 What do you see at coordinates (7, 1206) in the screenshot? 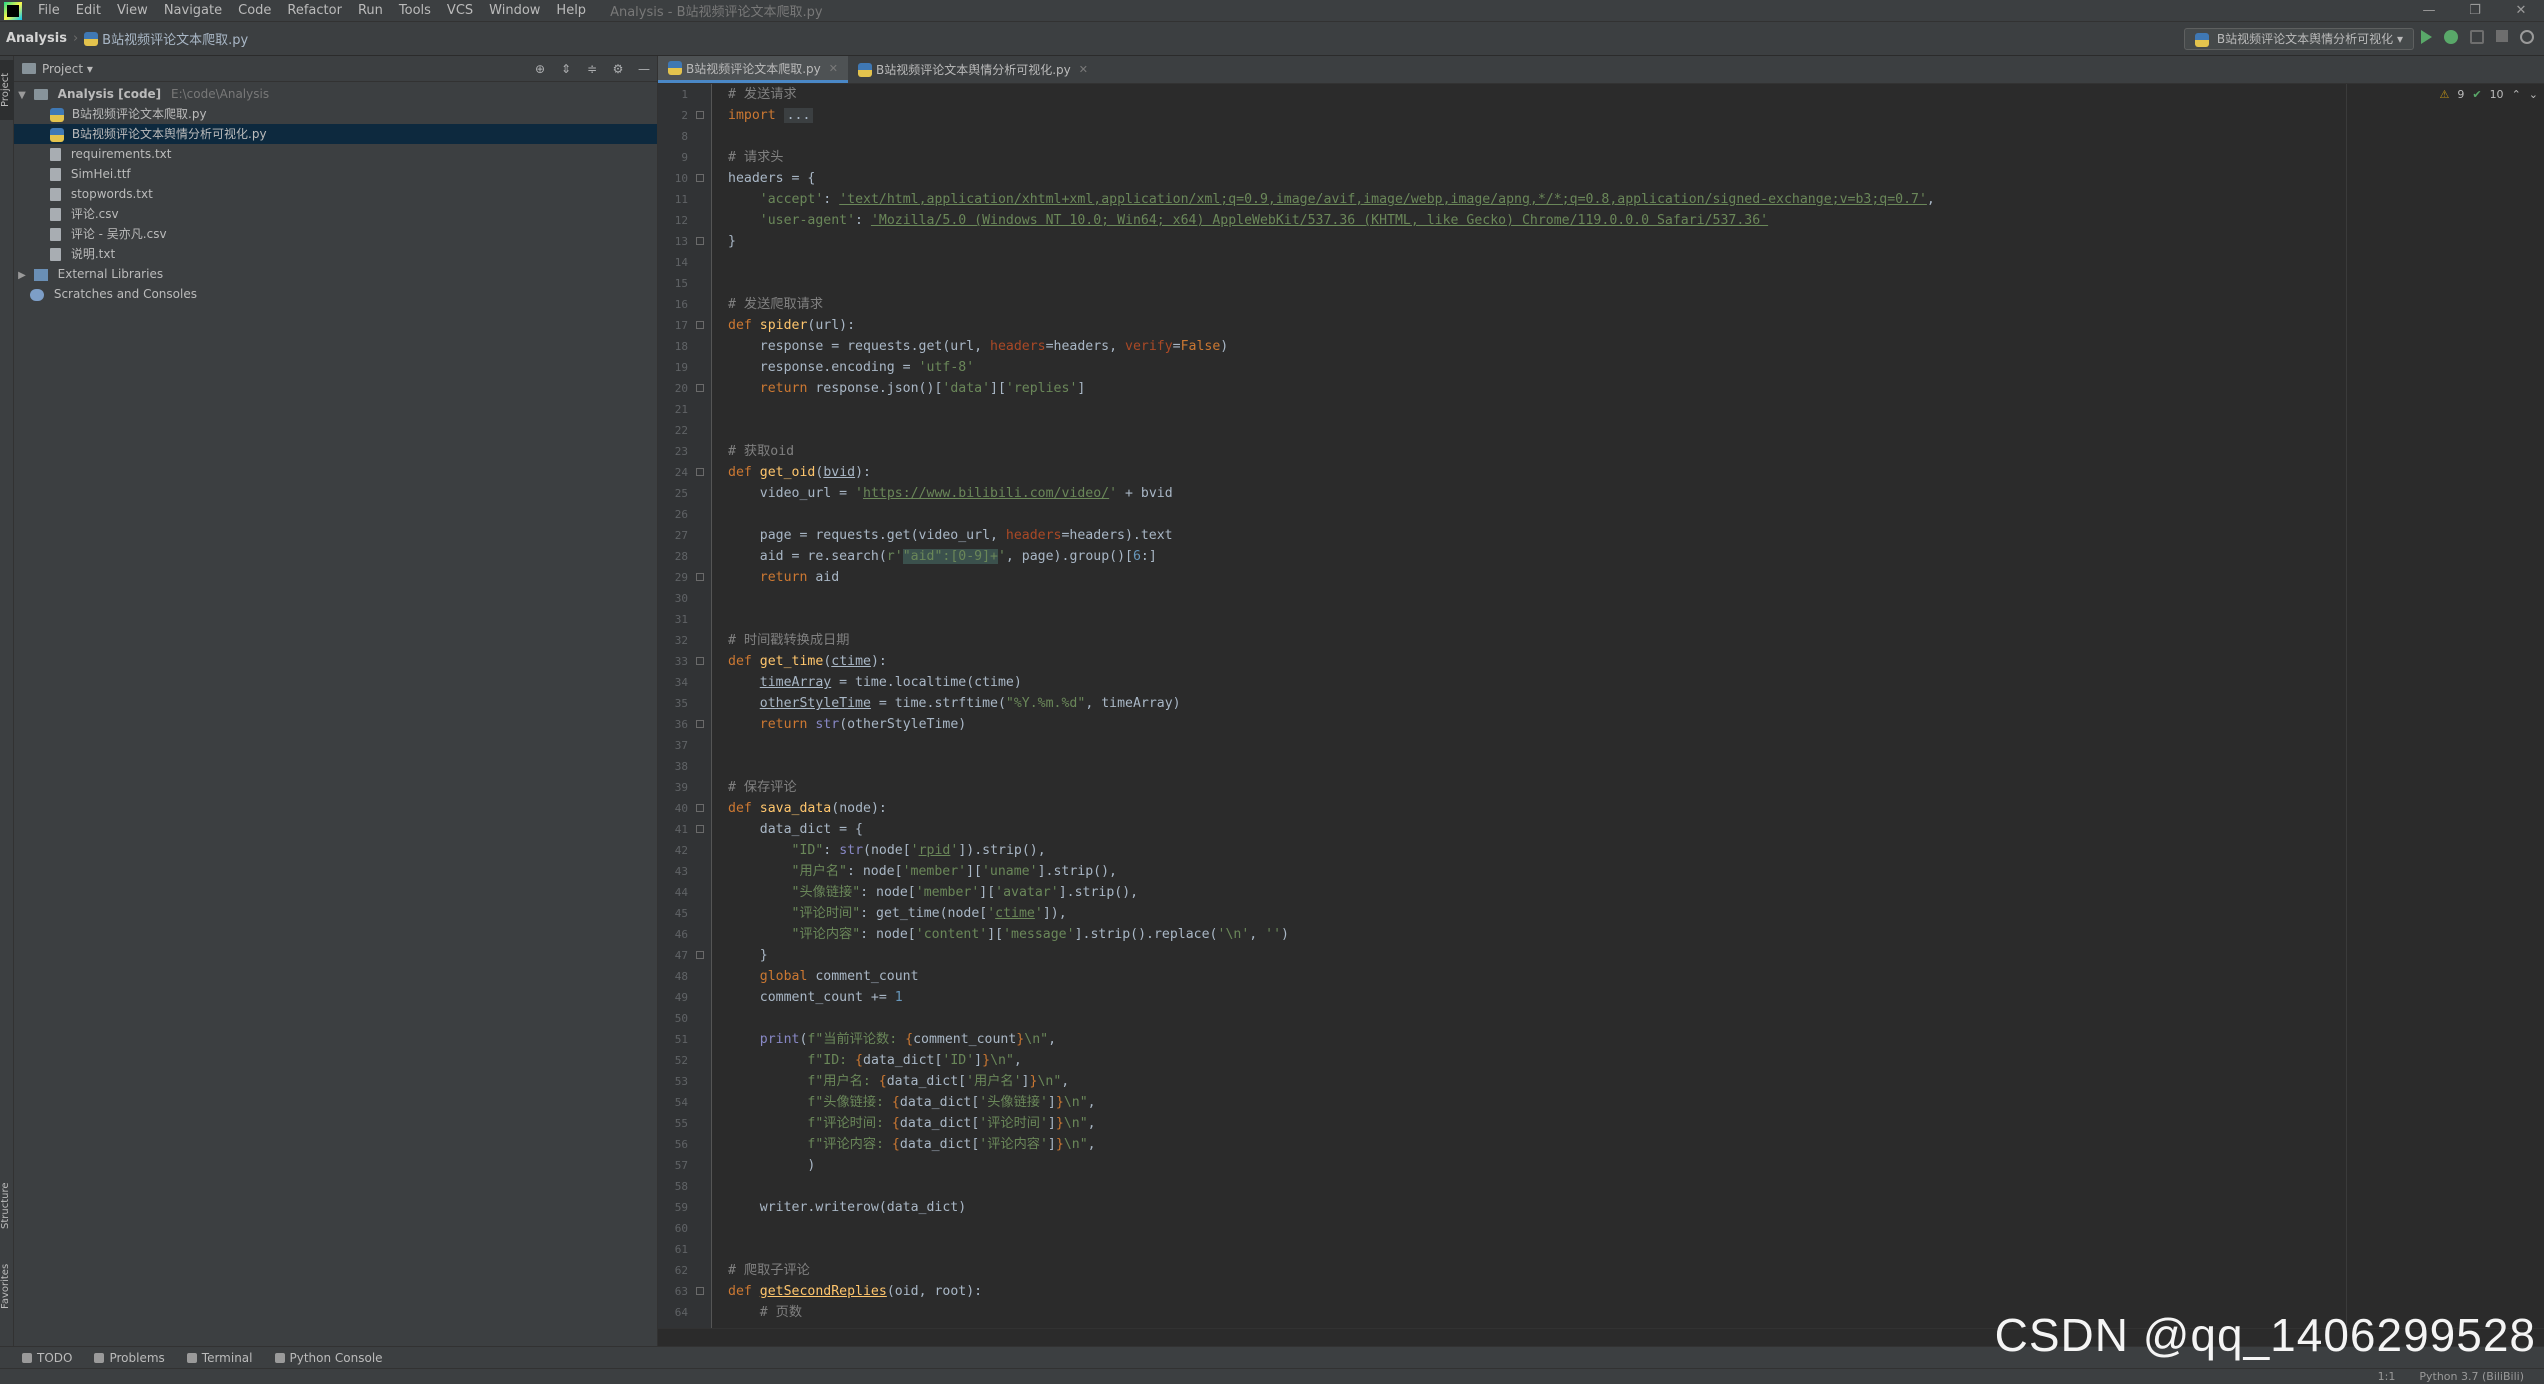
I see `tool-window-structure: Structure` at bounding box center [7, 1206].